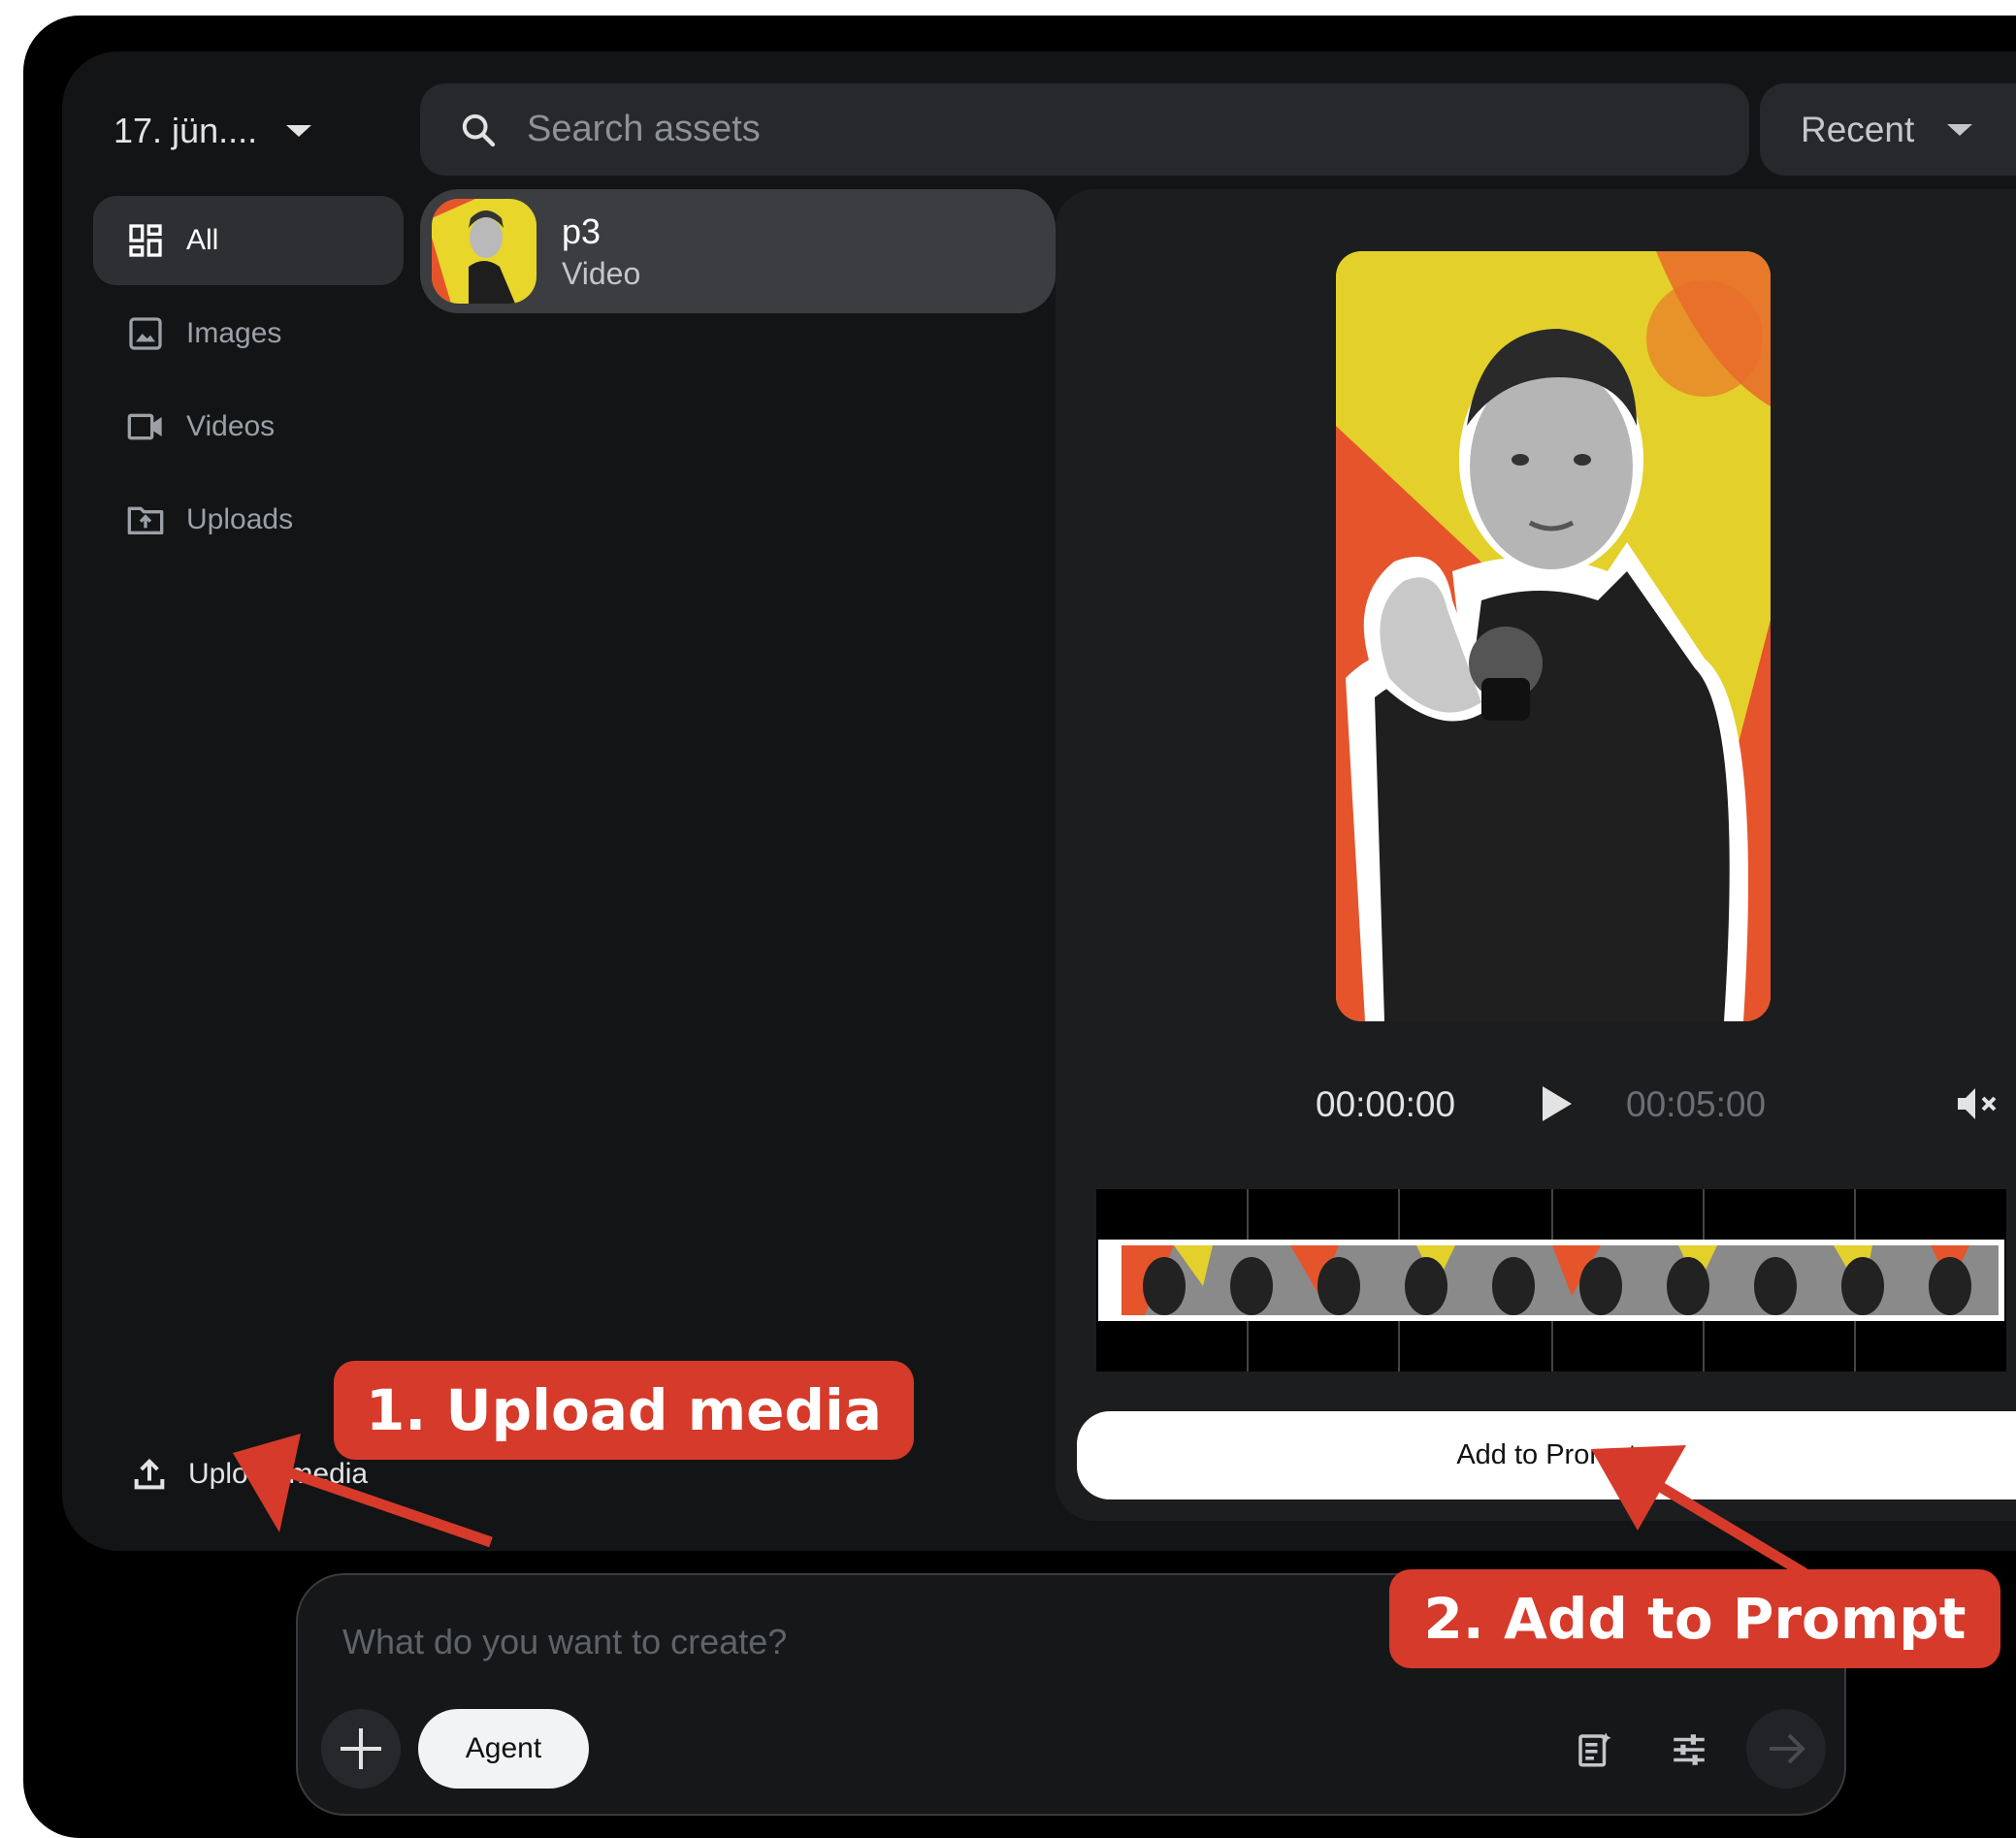 This screenshot has width=2016, height=1838. What do you see at coordinates (624, 1410) in the screenshot?
I see `step1-callout: 1. Upload media` at bounding box center [624, 1410].